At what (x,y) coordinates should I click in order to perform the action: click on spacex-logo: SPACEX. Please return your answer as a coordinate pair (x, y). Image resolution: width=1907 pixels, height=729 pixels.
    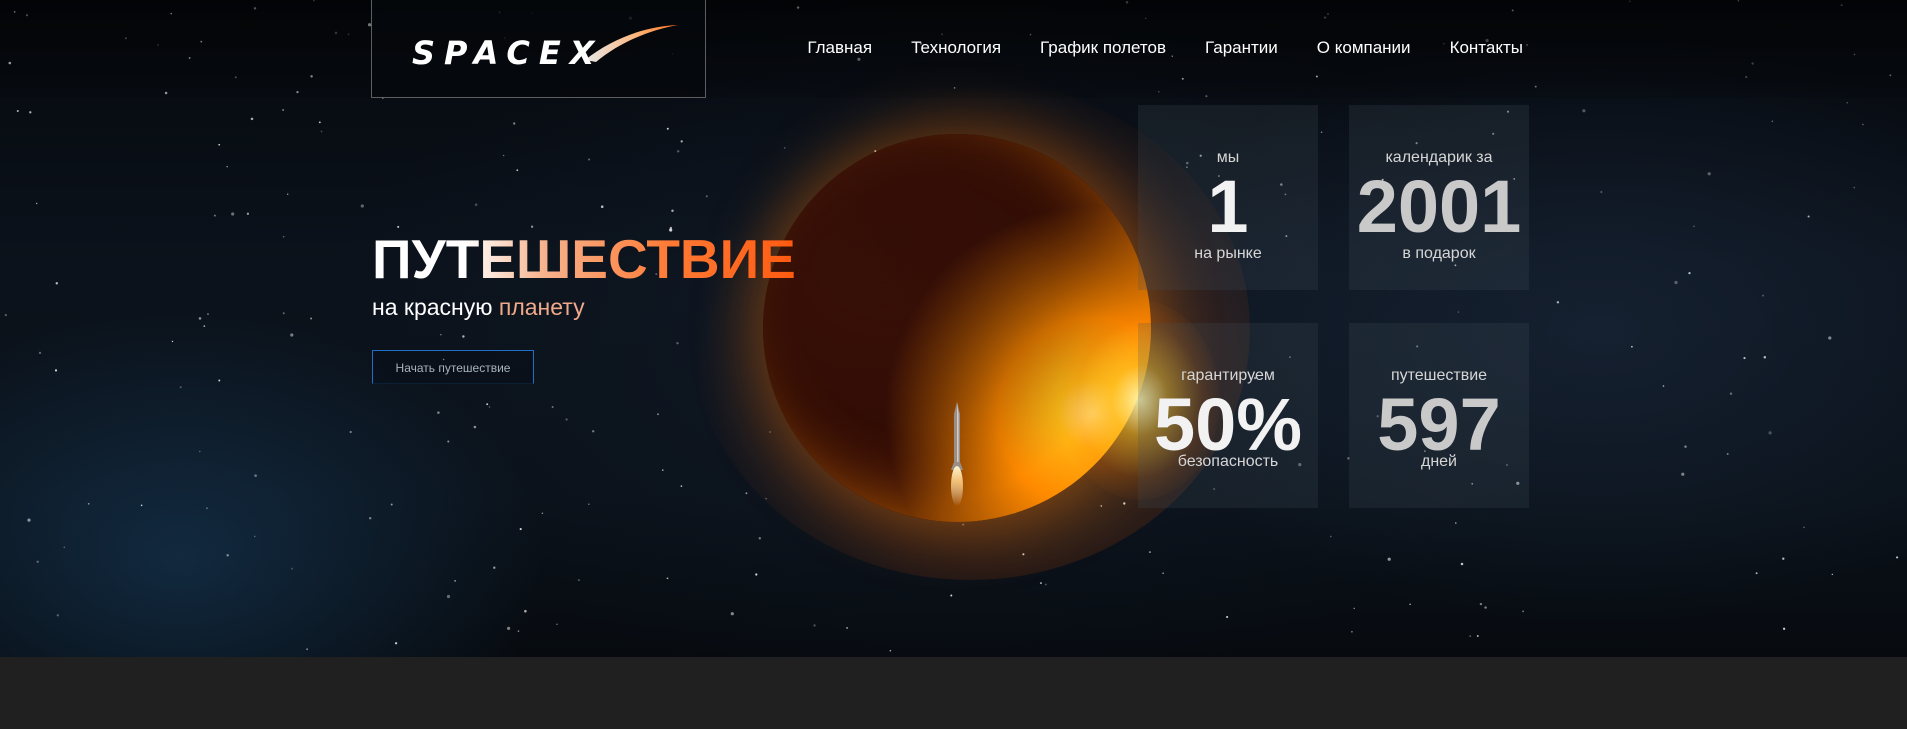
    Looking at the image, I should click on (545, 48).